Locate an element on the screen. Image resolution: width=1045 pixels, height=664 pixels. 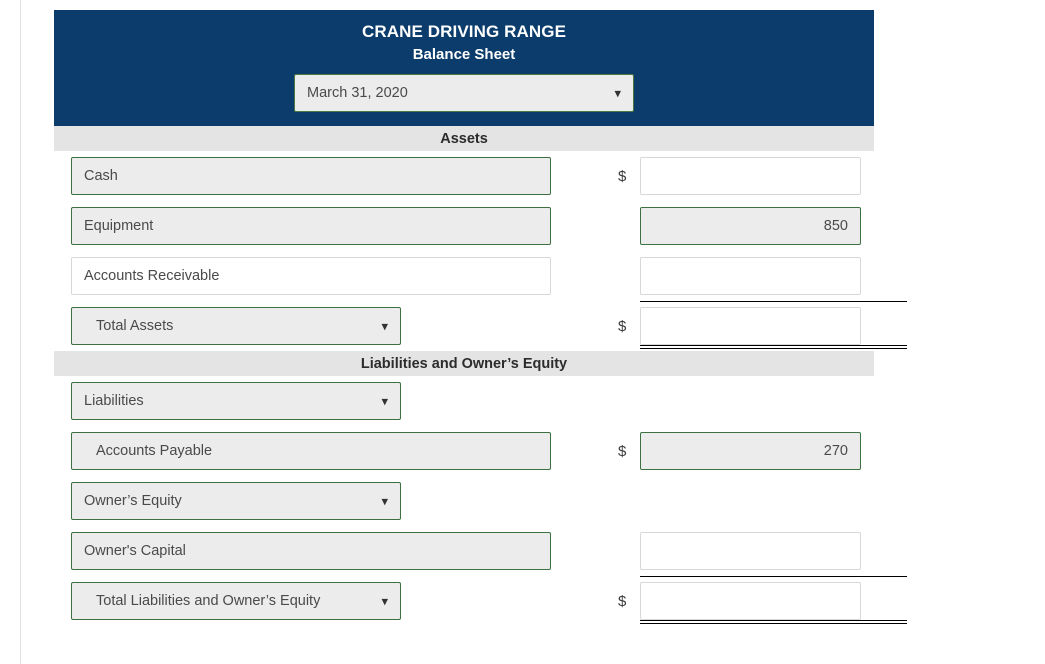
assets-section-header: Assets is located at coordinates (464, 138).